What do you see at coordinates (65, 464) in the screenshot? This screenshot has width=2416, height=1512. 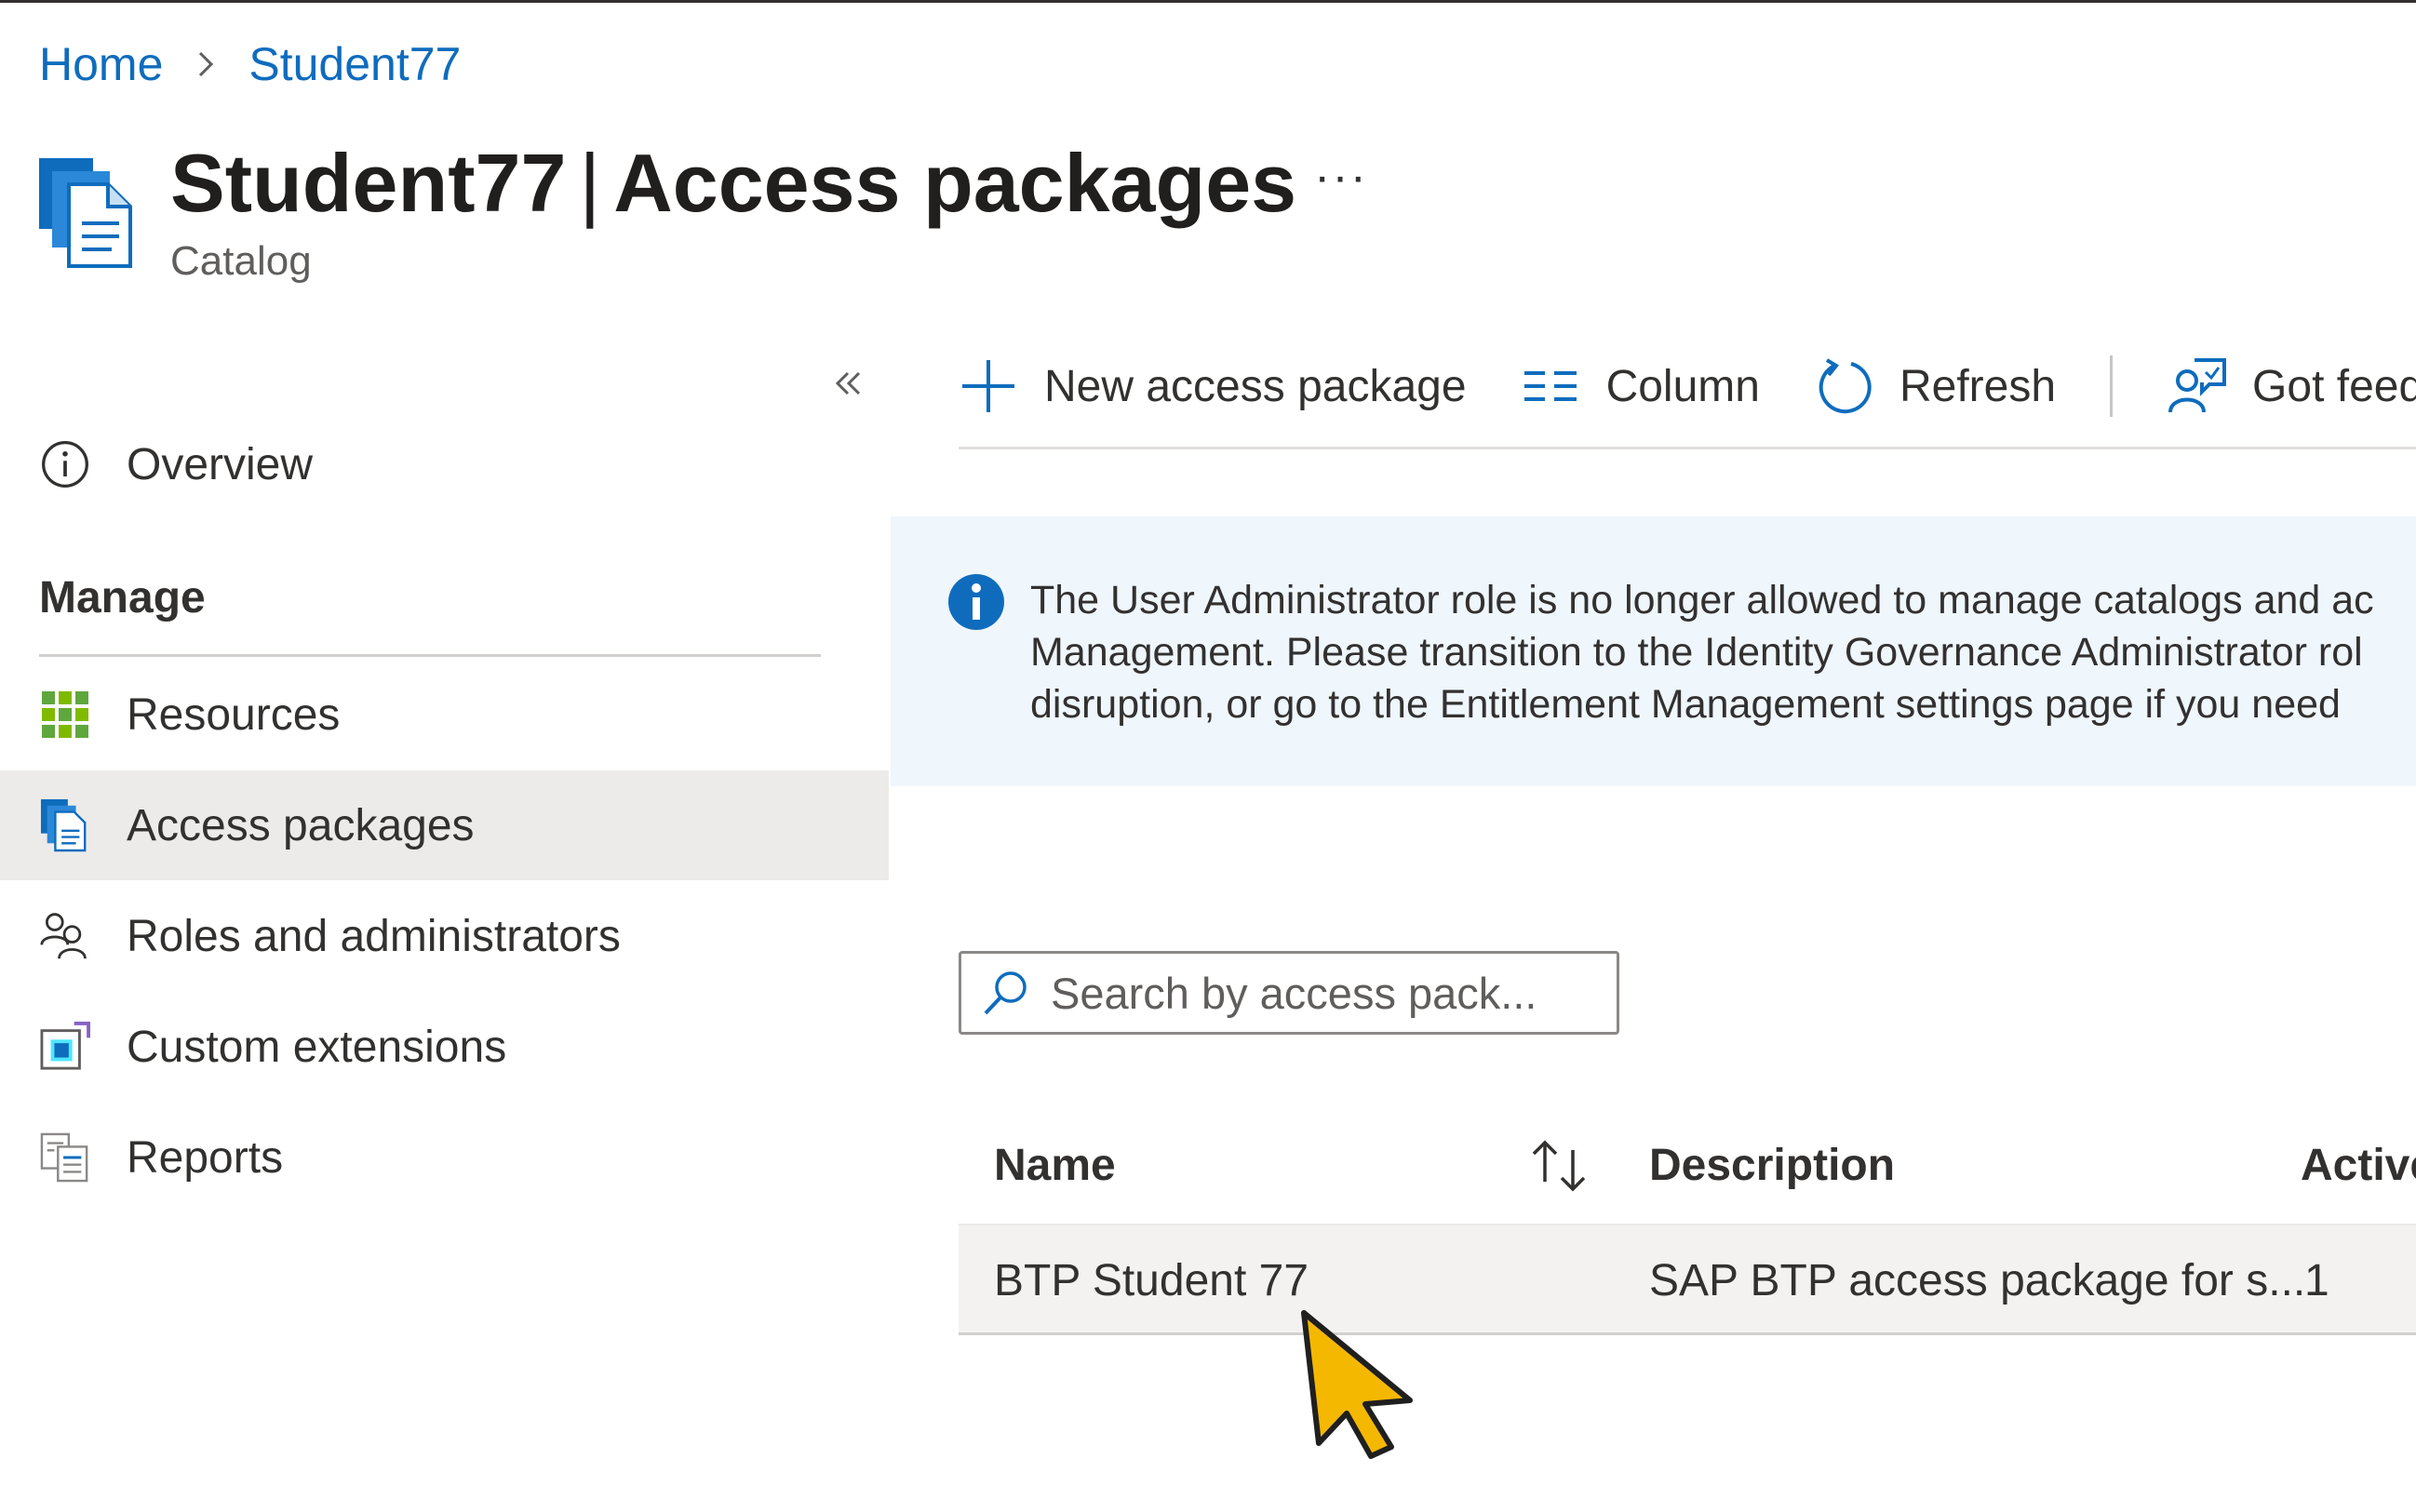 I see `info-circle-icon` at bounding box center [65, 464].